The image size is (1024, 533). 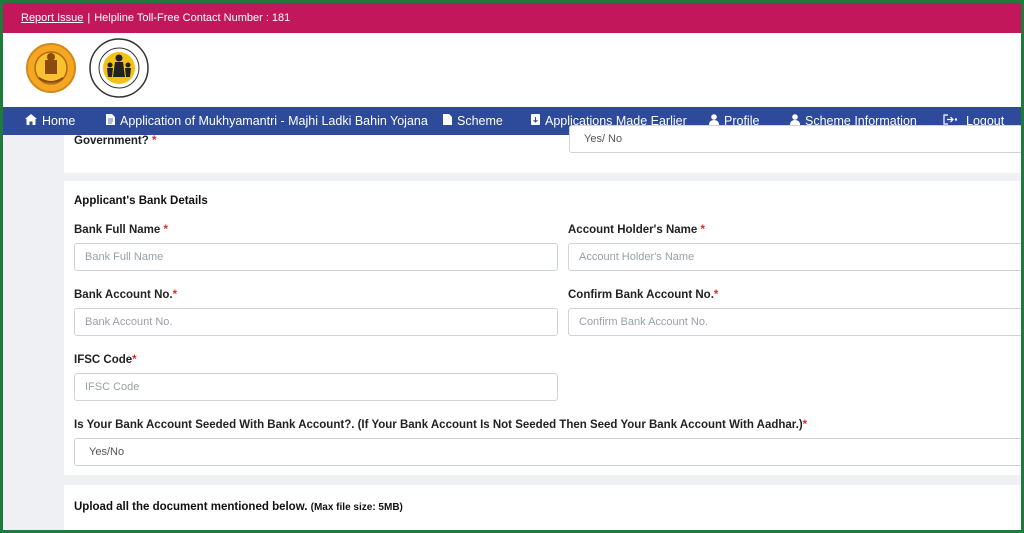 What do you see at coordinates (316, 257) in the screenshot?
I see `bank-full-name-input` at bounding box center [316, 257].